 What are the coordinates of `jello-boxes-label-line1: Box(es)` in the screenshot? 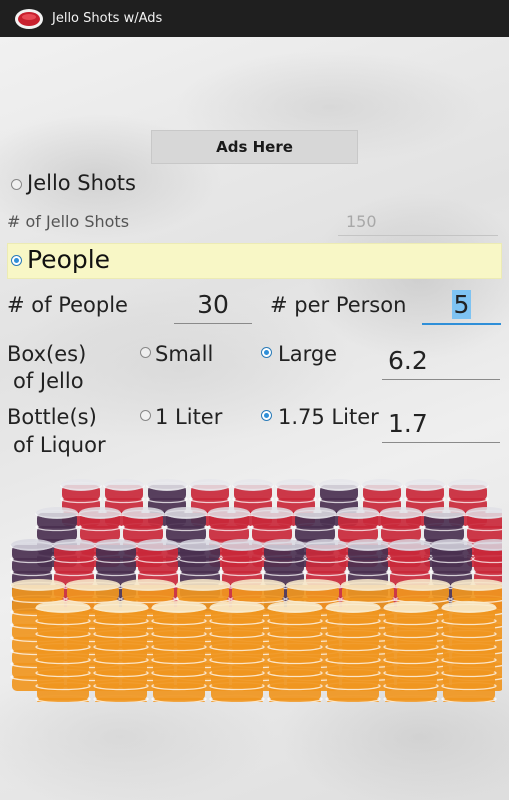 It's located at (47, 354).